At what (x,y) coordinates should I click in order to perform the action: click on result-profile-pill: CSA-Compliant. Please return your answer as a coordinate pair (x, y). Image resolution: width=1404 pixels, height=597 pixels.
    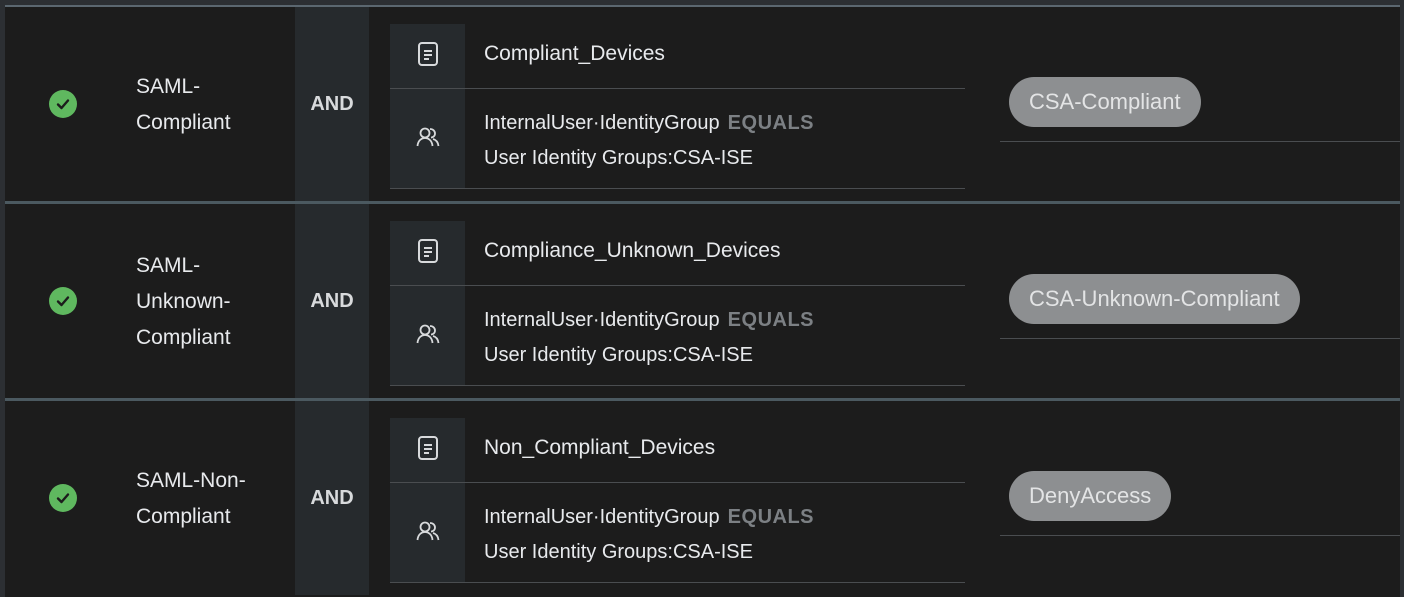
    Looking at the image, I should click on (1105, 102).